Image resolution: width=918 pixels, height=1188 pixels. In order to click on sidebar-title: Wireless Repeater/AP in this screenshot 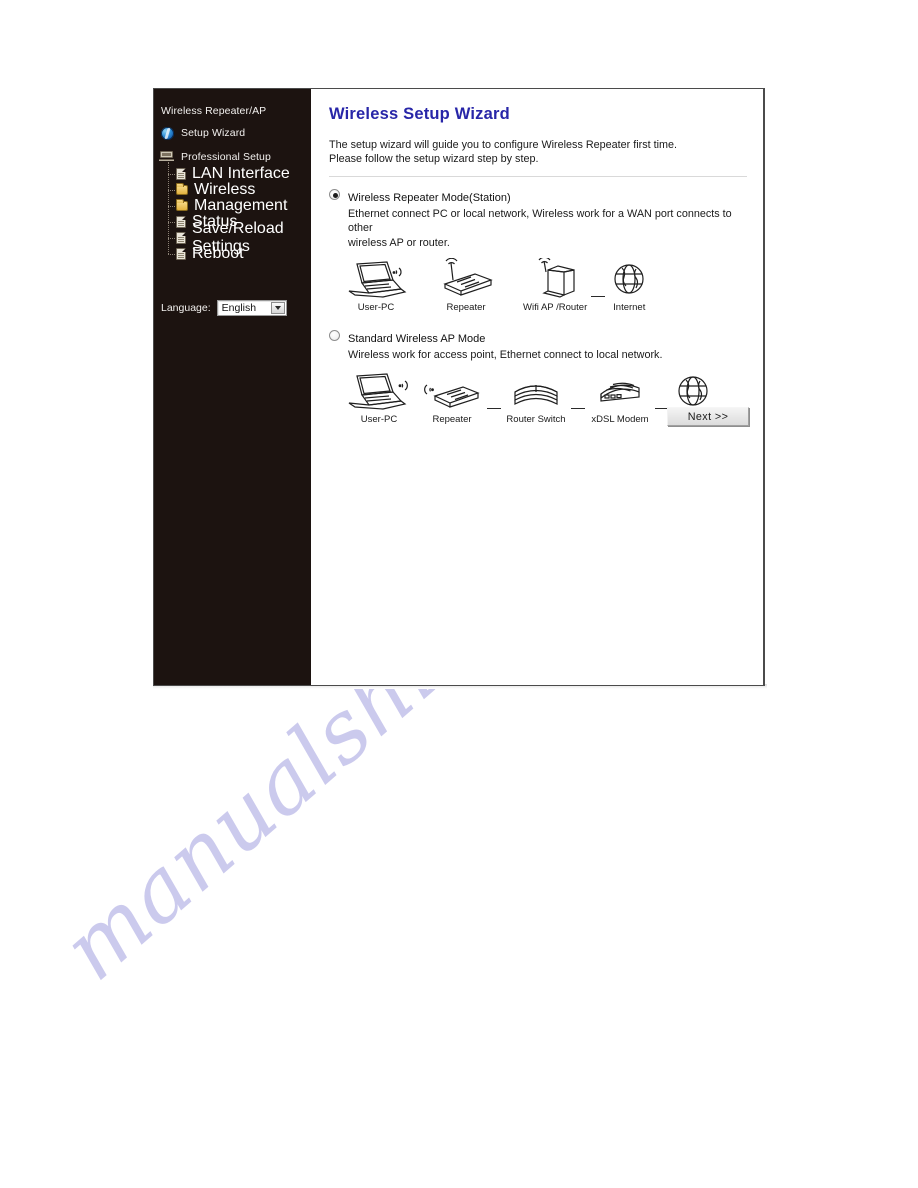, I will do `click(214, 111)`.